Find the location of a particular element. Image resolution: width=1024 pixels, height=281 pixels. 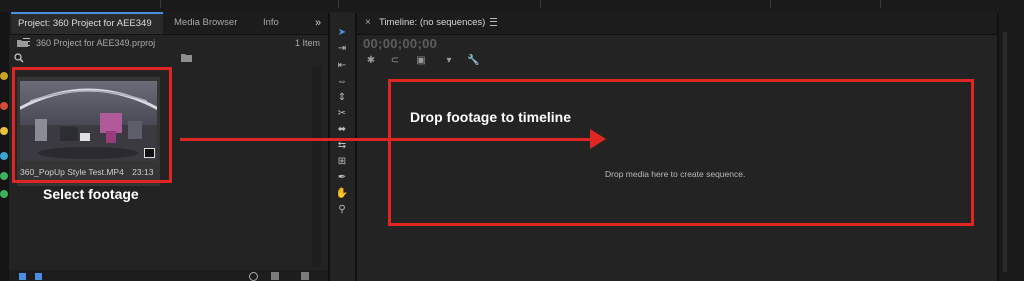

trash-icon is located at coordinates (305, 276).